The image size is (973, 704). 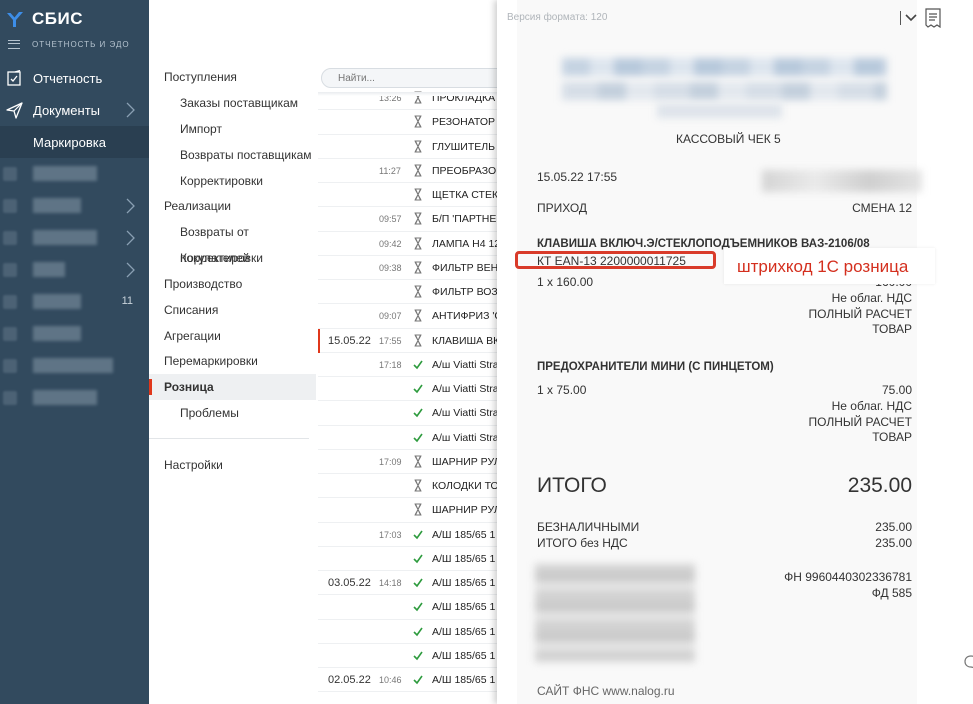 What do you see at coordinates (409, 340) in the screenshot?
I see `table-row: 15.05.22 17:55 КЛАВИША ВК` at bounding box center [409, 340].